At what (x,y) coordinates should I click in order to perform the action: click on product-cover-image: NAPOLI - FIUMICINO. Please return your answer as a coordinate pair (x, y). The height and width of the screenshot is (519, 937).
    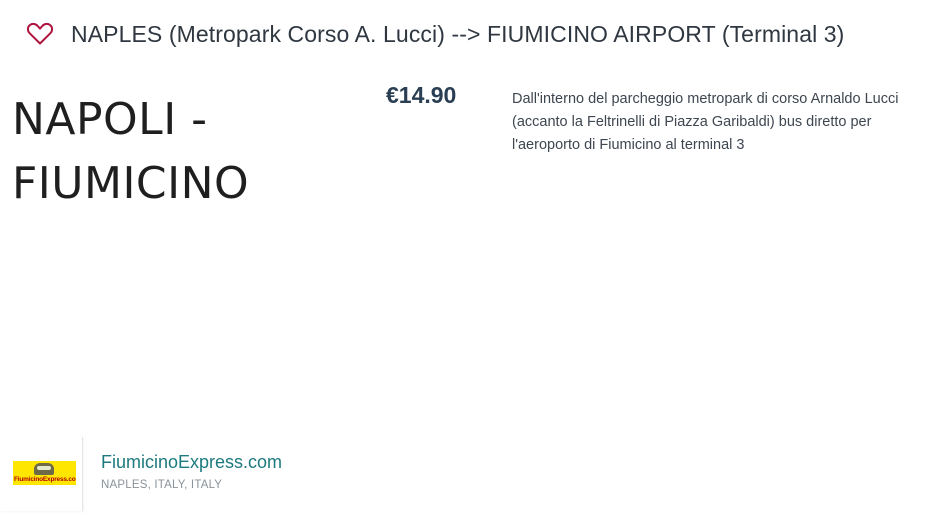
    Looking at the image, I should click on (172, 152).